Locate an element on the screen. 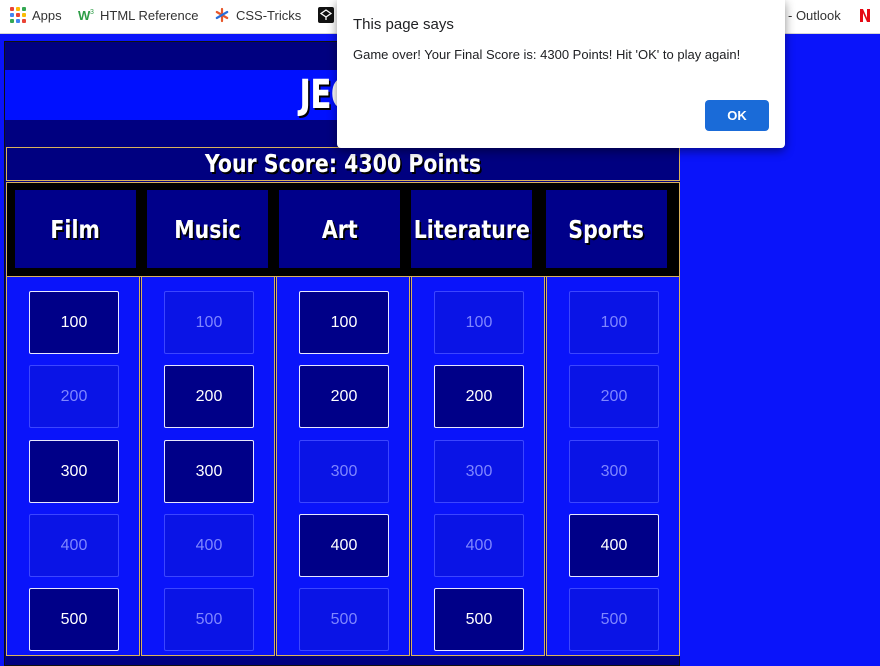 Image resolution: width=880 pixels, height=666 pixels. bookmark-apps: Apps is located at coordinates (36, 15).